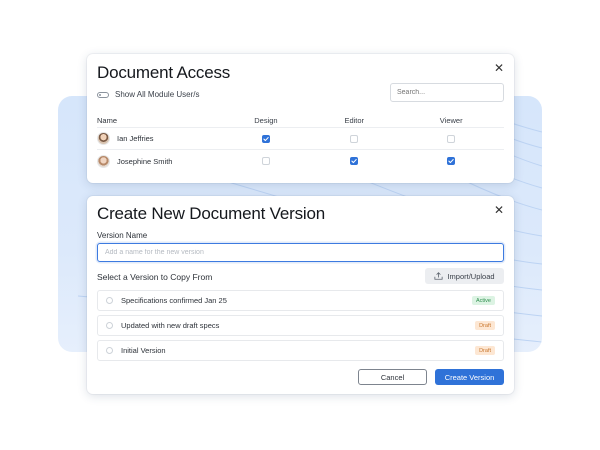  I want to click on version-label: Specifications confirmed Jan 25, so click(174, 300).